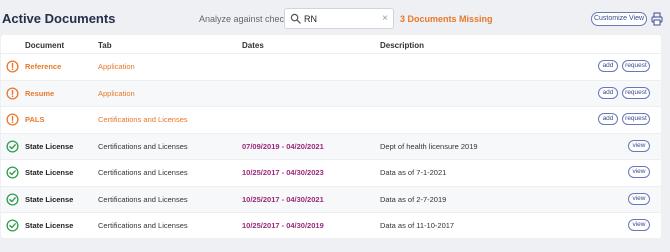 The image size is (670, 252). I want to click on document-dates: 10/25/2017 - 04/30/2021, so click(283, 199).